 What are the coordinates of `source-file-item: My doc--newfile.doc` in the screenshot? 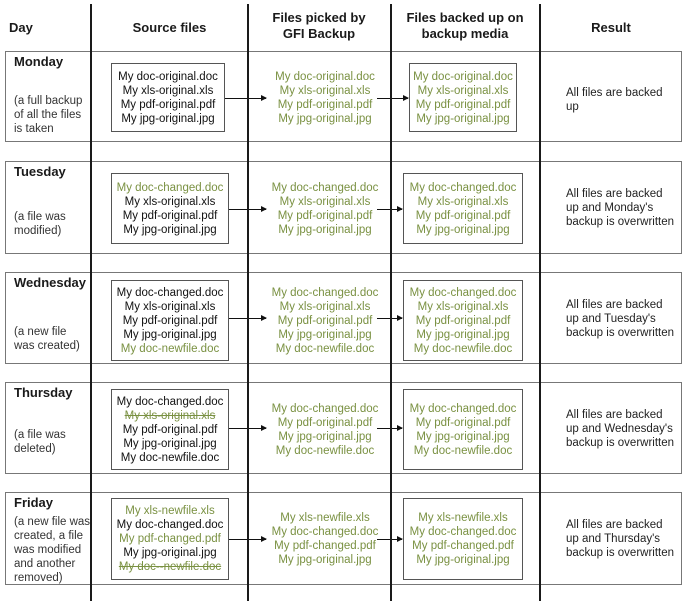 It's located at (170, 567).